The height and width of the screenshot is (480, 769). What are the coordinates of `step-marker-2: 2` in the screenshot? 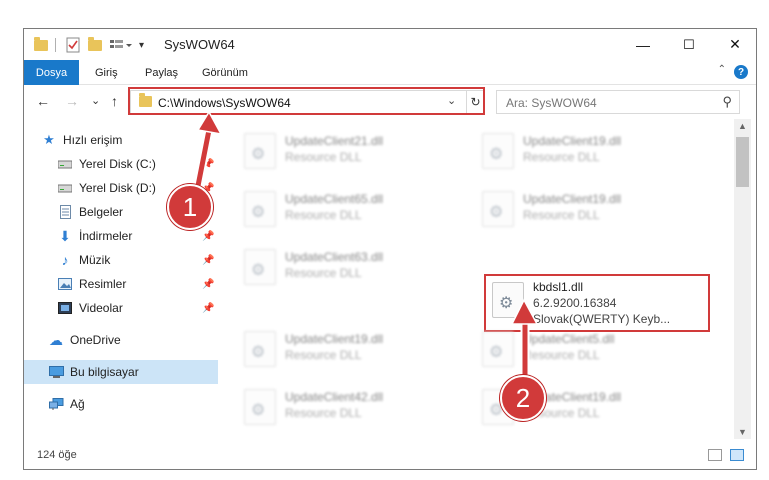 It's located at (523, 398).